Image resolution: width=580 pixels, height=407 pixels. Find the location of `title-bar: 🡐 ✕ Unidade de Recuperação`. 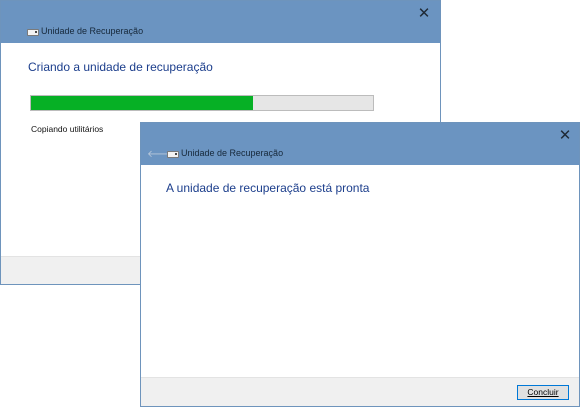

title-bar: 🡐 ✕ Unidade de Recuperação is located at coordinates (360, 144).